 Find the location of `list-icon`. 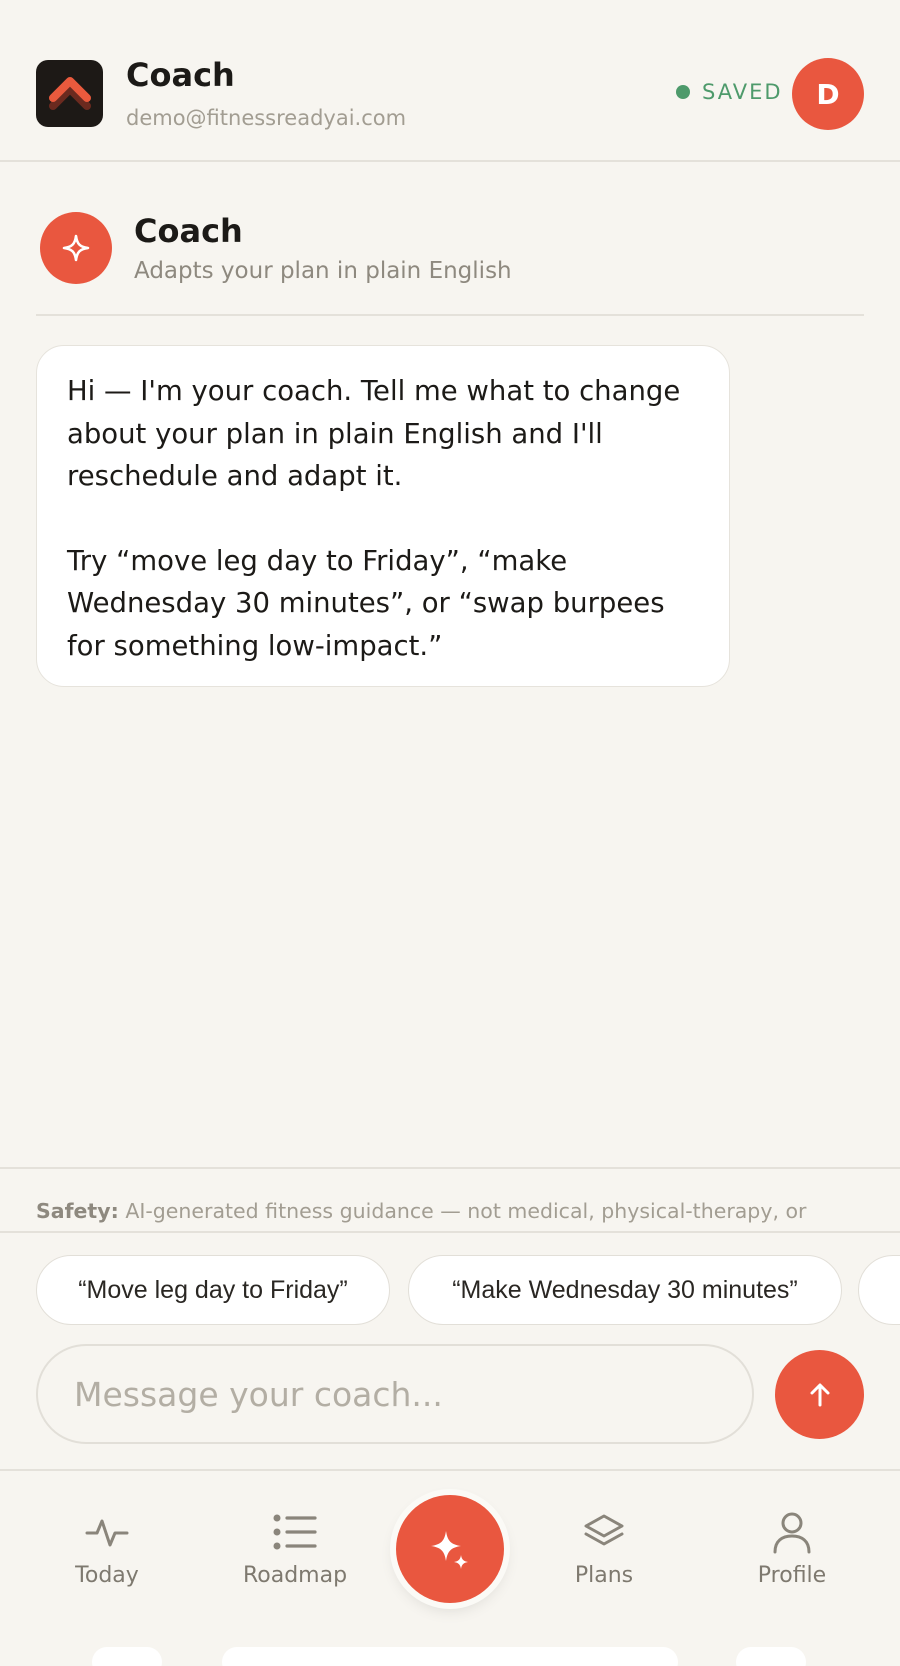

list-icon is located at coordinates (295, 1532).